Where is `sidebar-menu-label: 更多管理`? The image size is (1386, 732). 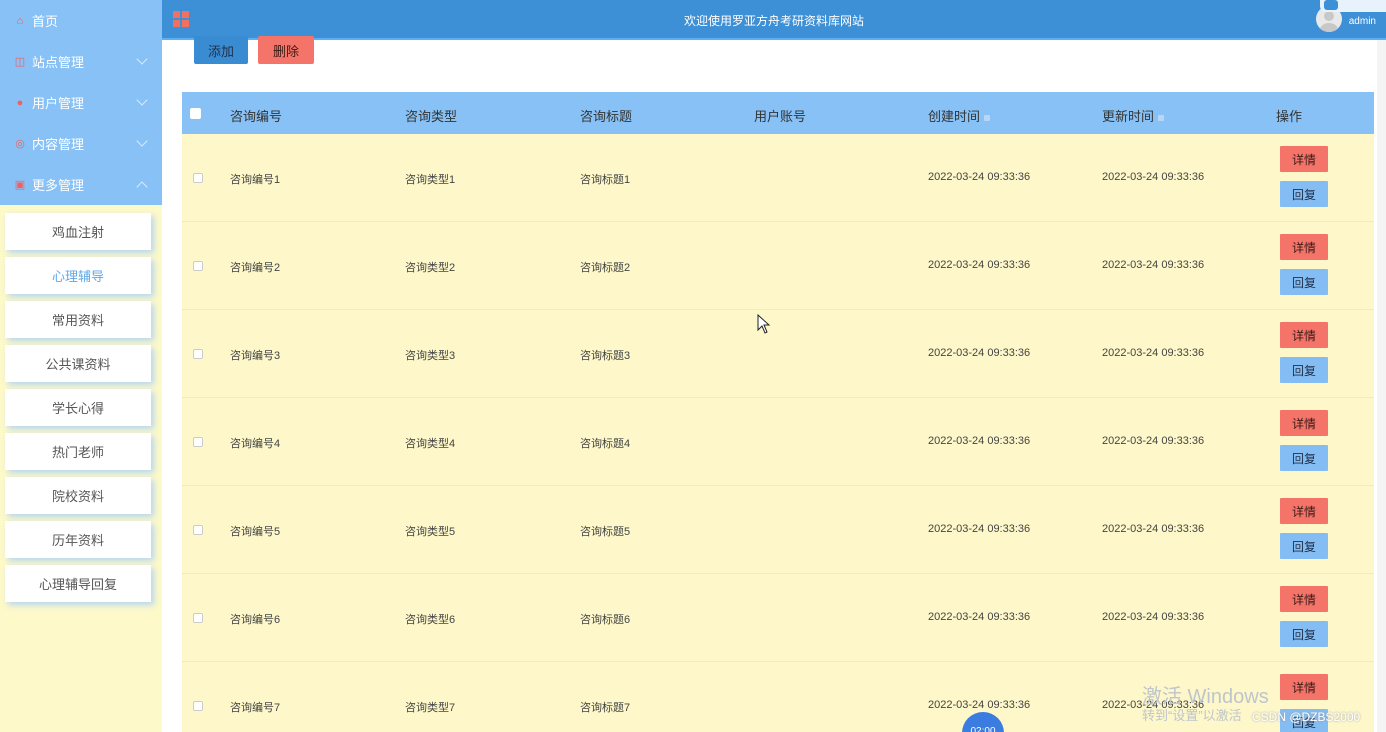
sidebar-menu-label: 更多管理 is located at coordinates (58, 185).